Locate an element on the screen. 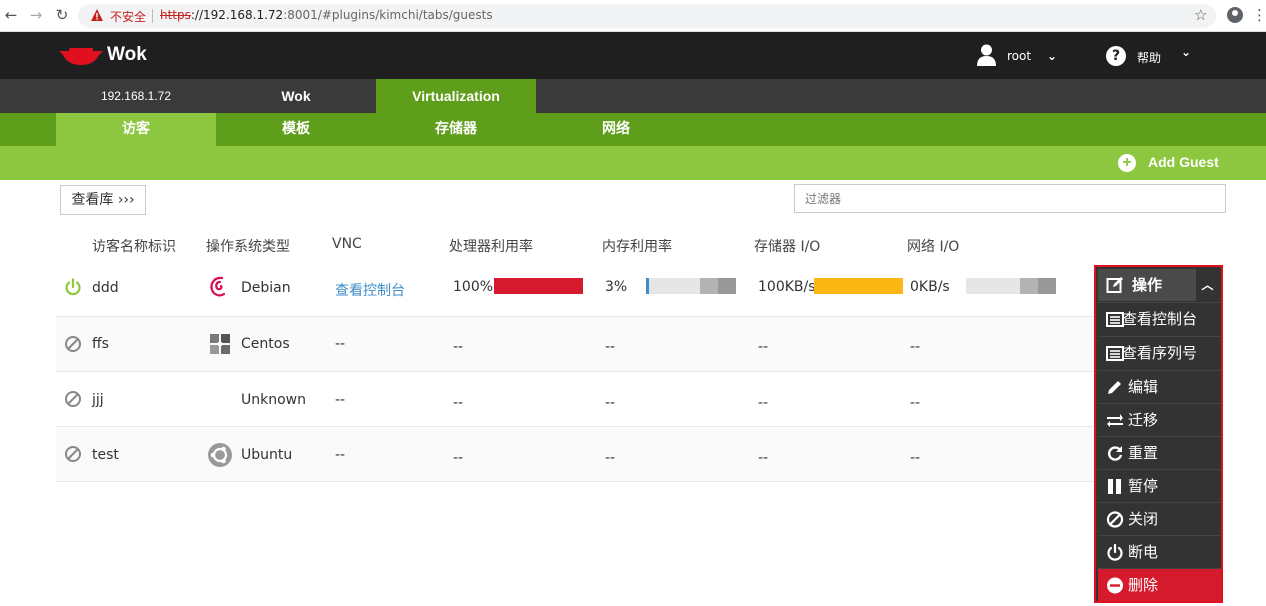  chevron-up-icon: ︿ is located at coordinates (1207, 285).